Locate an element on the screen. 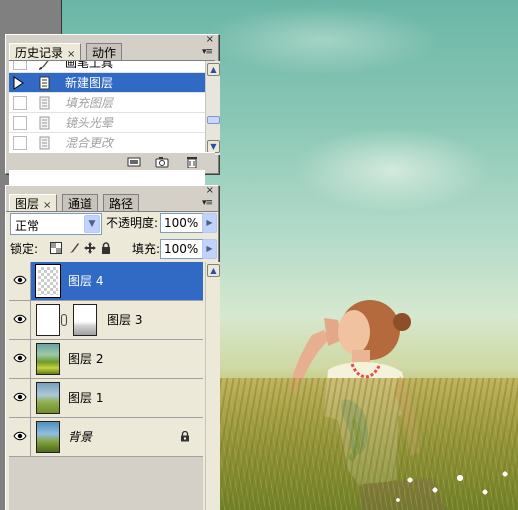 The image size is (518, 510). layer-row: 图层 2 is located at coordinates (106, 359).